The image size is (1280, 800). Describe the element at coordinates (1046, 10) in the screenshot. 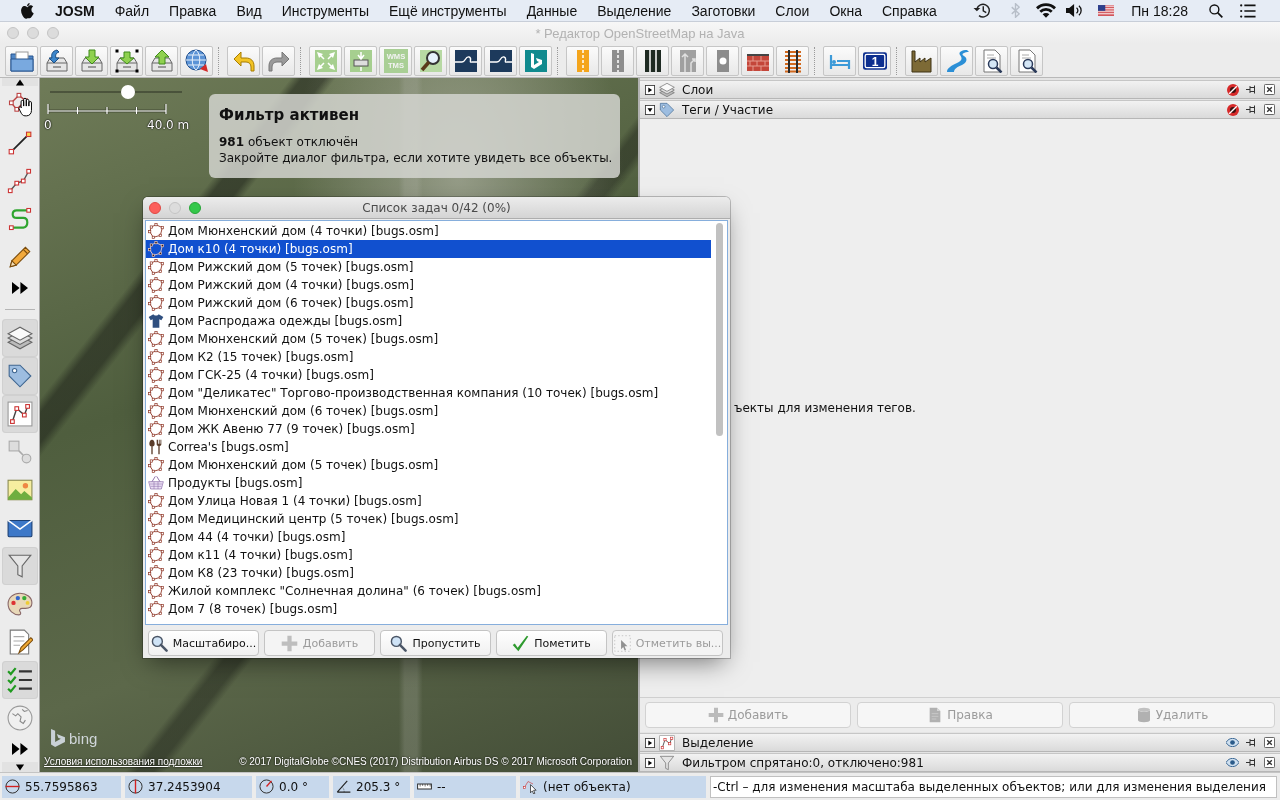

I see `wifi-icon` at that location.